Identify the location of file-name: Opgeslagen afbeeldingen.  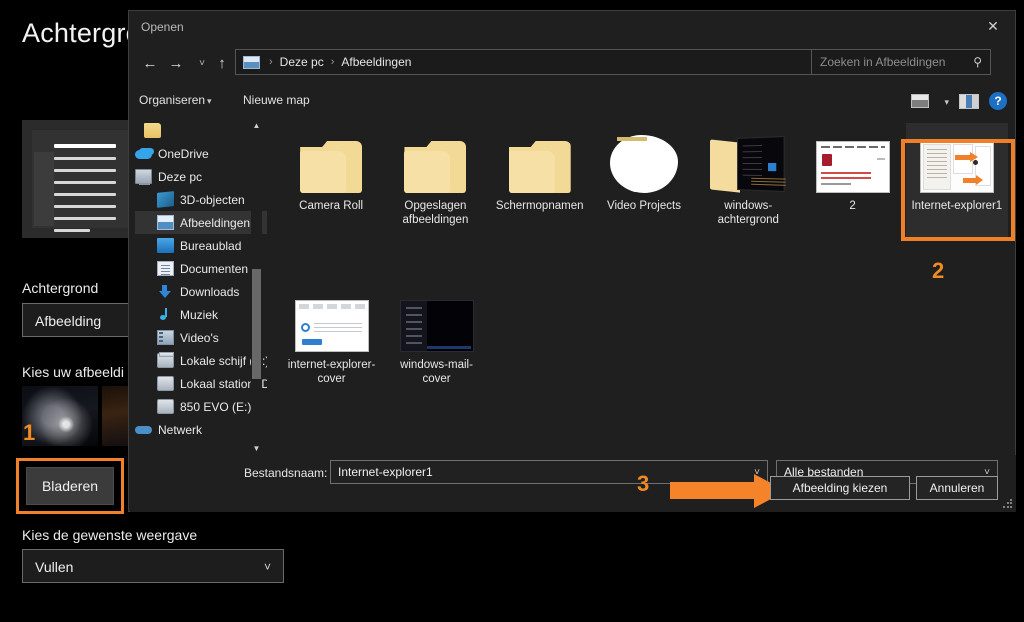
(435, 213).